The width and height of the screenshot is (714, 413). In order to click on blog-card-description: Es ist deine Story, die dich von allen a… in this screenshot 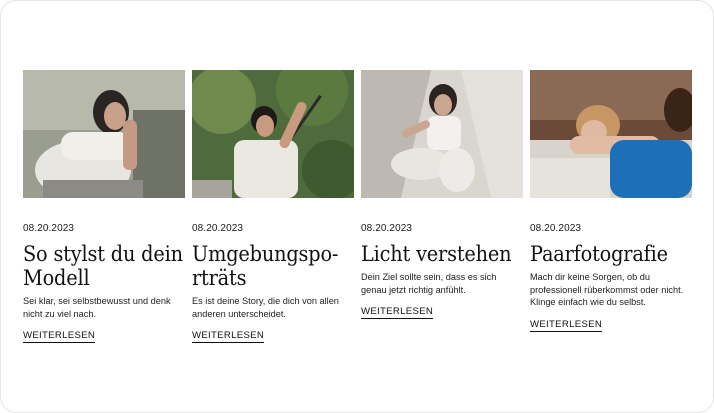, I will do `click(265, 307)`.